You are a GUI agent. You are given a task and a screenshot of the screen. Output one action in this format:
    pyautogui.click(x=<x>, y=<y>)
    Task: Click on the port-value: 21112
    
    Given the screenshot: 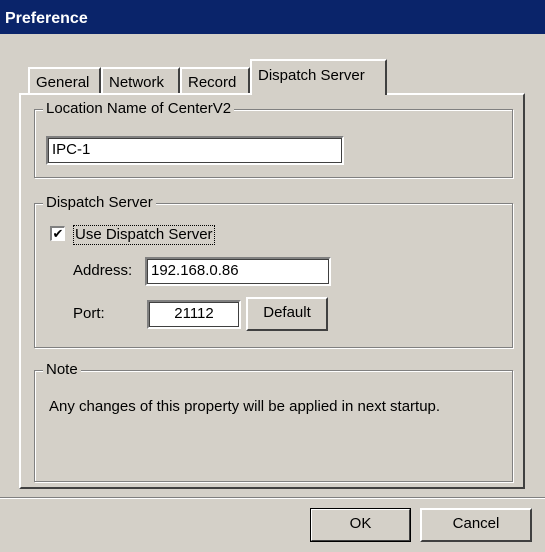 What is the action you would take?
    pyautogui.click(x=194, y=313)
    